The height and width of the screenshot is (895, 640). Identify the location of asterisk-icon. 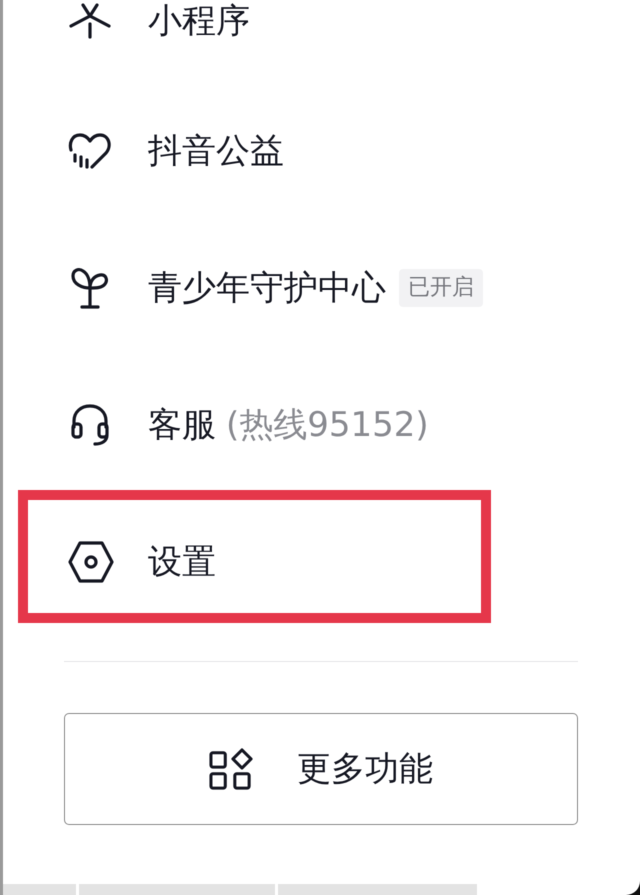
(90, 21).